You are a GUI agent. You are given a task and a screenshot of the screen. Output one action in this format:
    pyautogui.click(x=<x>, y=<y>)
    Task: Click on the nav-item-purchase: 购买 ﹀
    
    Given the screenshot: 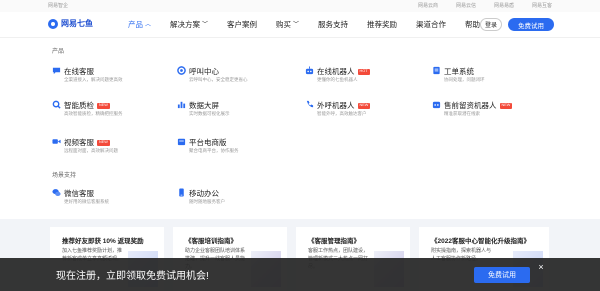 What is the action you would take?
    pyautogui.click(x=287, y=24)
    